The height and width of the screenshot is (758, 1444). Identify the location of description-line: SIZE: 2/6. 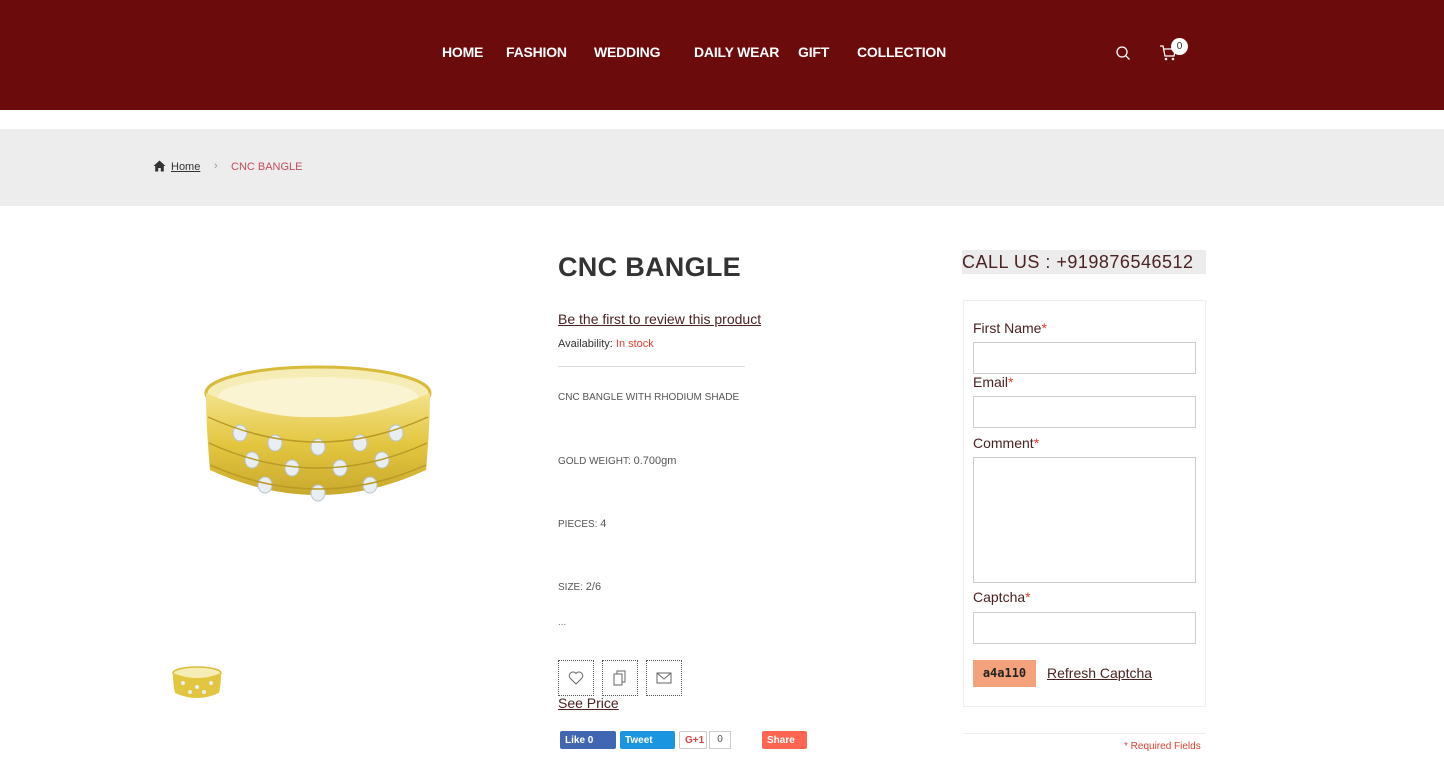
(579, 587).